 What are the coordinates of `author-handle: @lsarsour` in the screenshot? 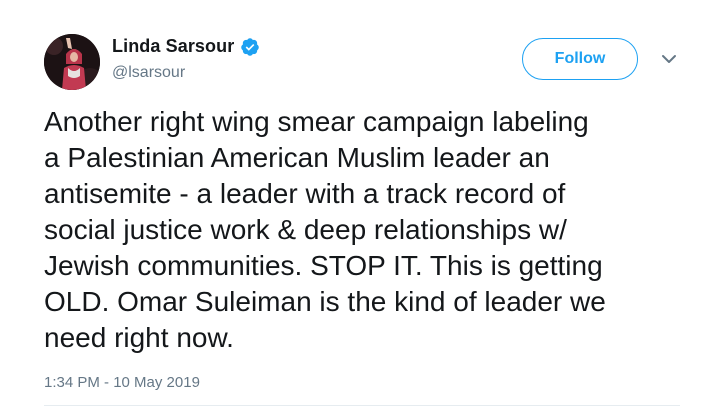 It's located at (148, 73).